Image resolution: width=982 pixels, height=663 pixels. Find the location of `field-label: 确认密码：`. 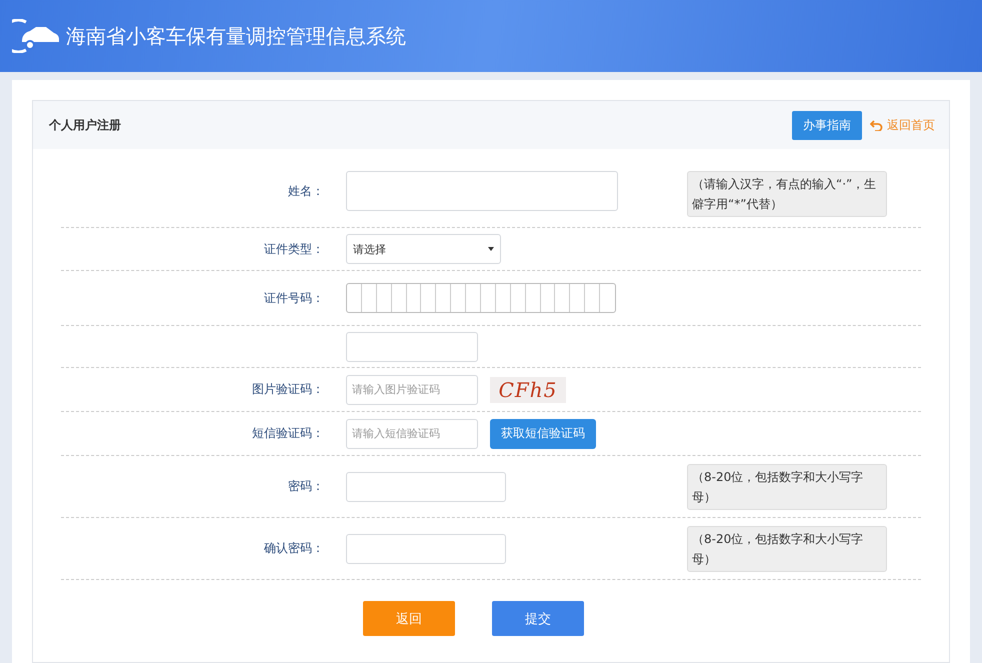

field-label: 确认密码： is located at coordinates (294, 548).